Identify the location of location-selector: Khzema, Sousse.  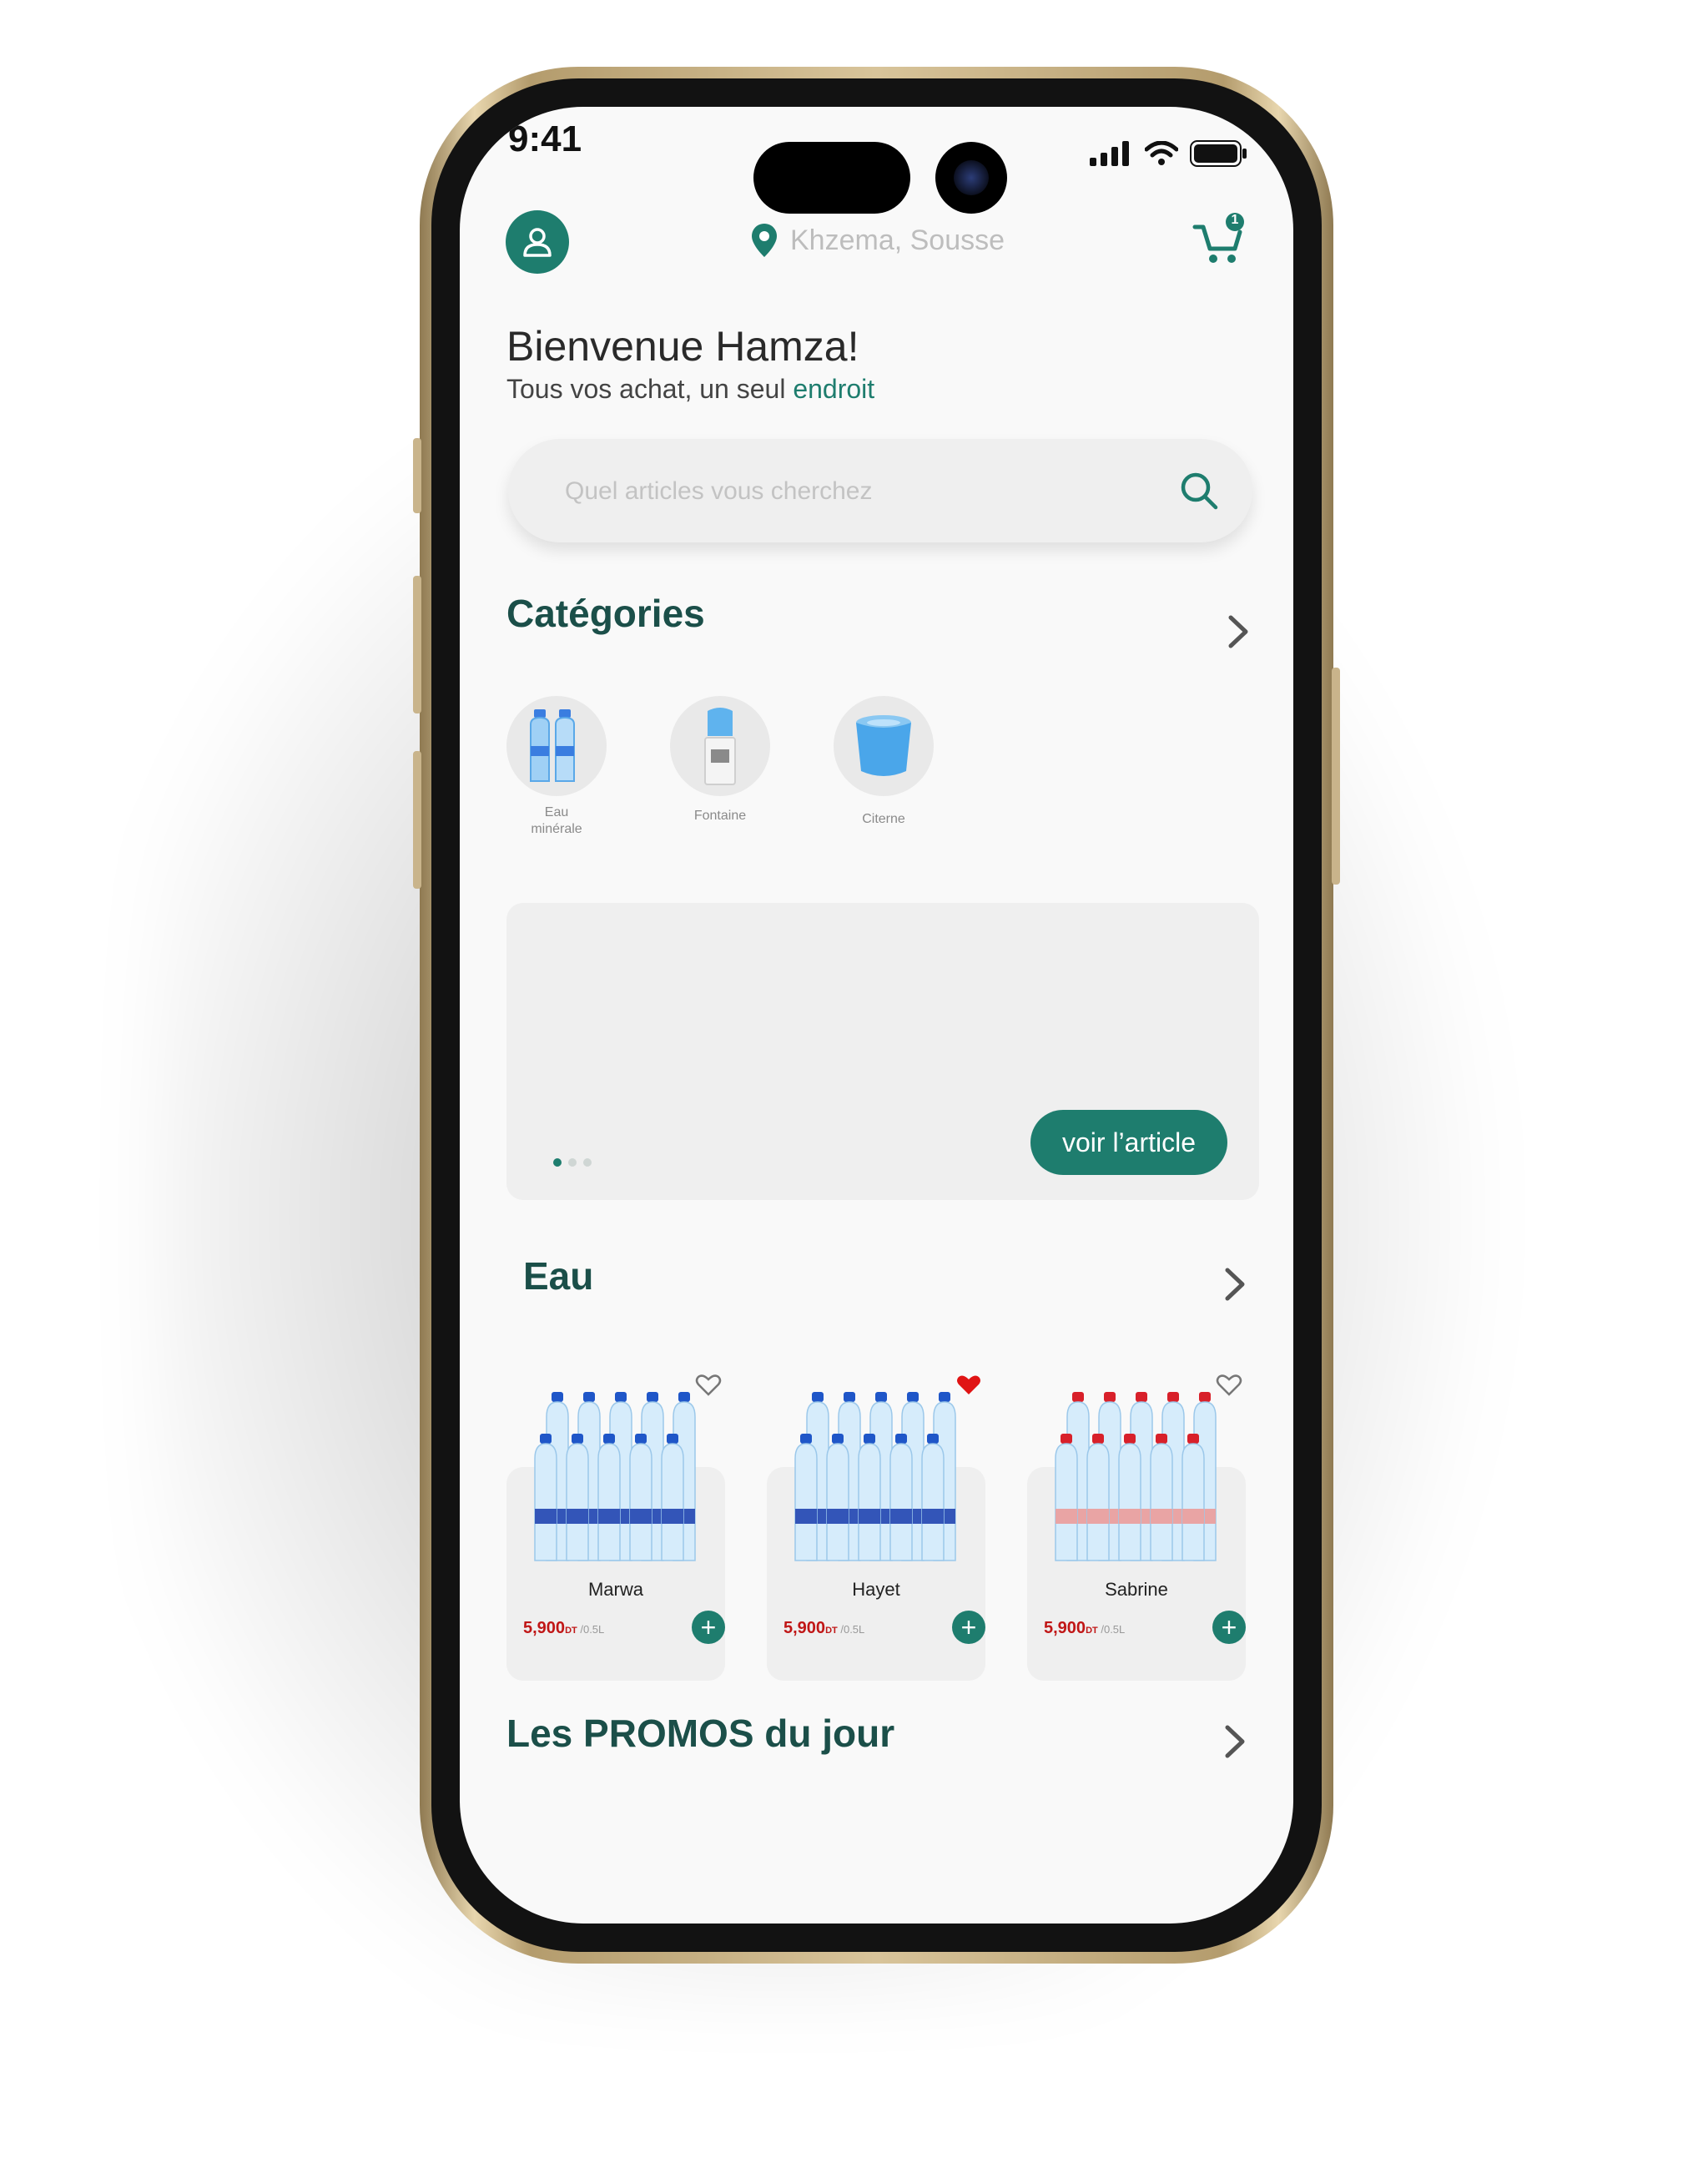
(878, 241).